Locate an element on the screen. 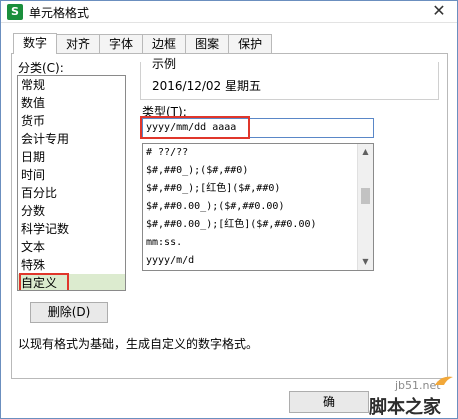 This screenshot has height=419, width=458. category-label: 分类(C): is located at coordinates (41, 68).